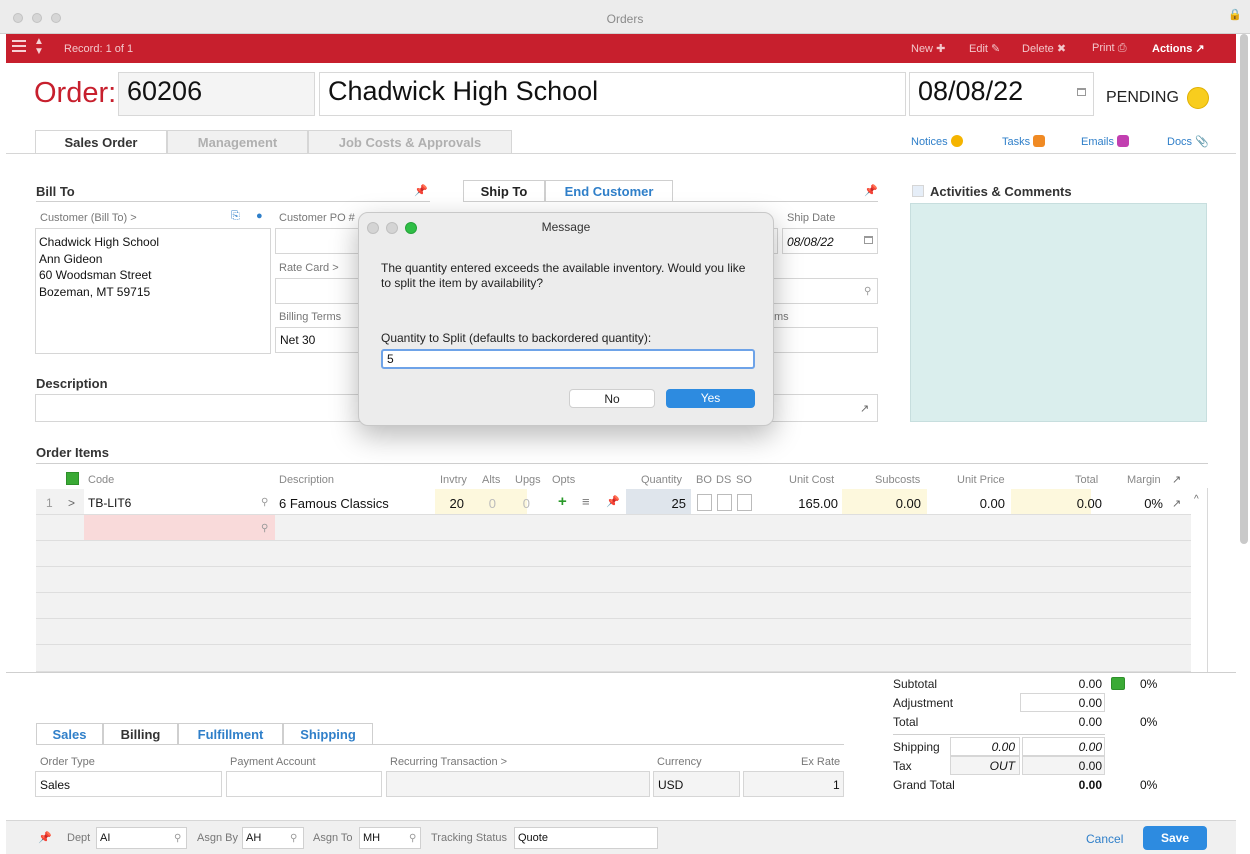  Describe the element at coordinates (334, 503) in the screenshot. I see `row-description: 6 Famous Classics` at that location.